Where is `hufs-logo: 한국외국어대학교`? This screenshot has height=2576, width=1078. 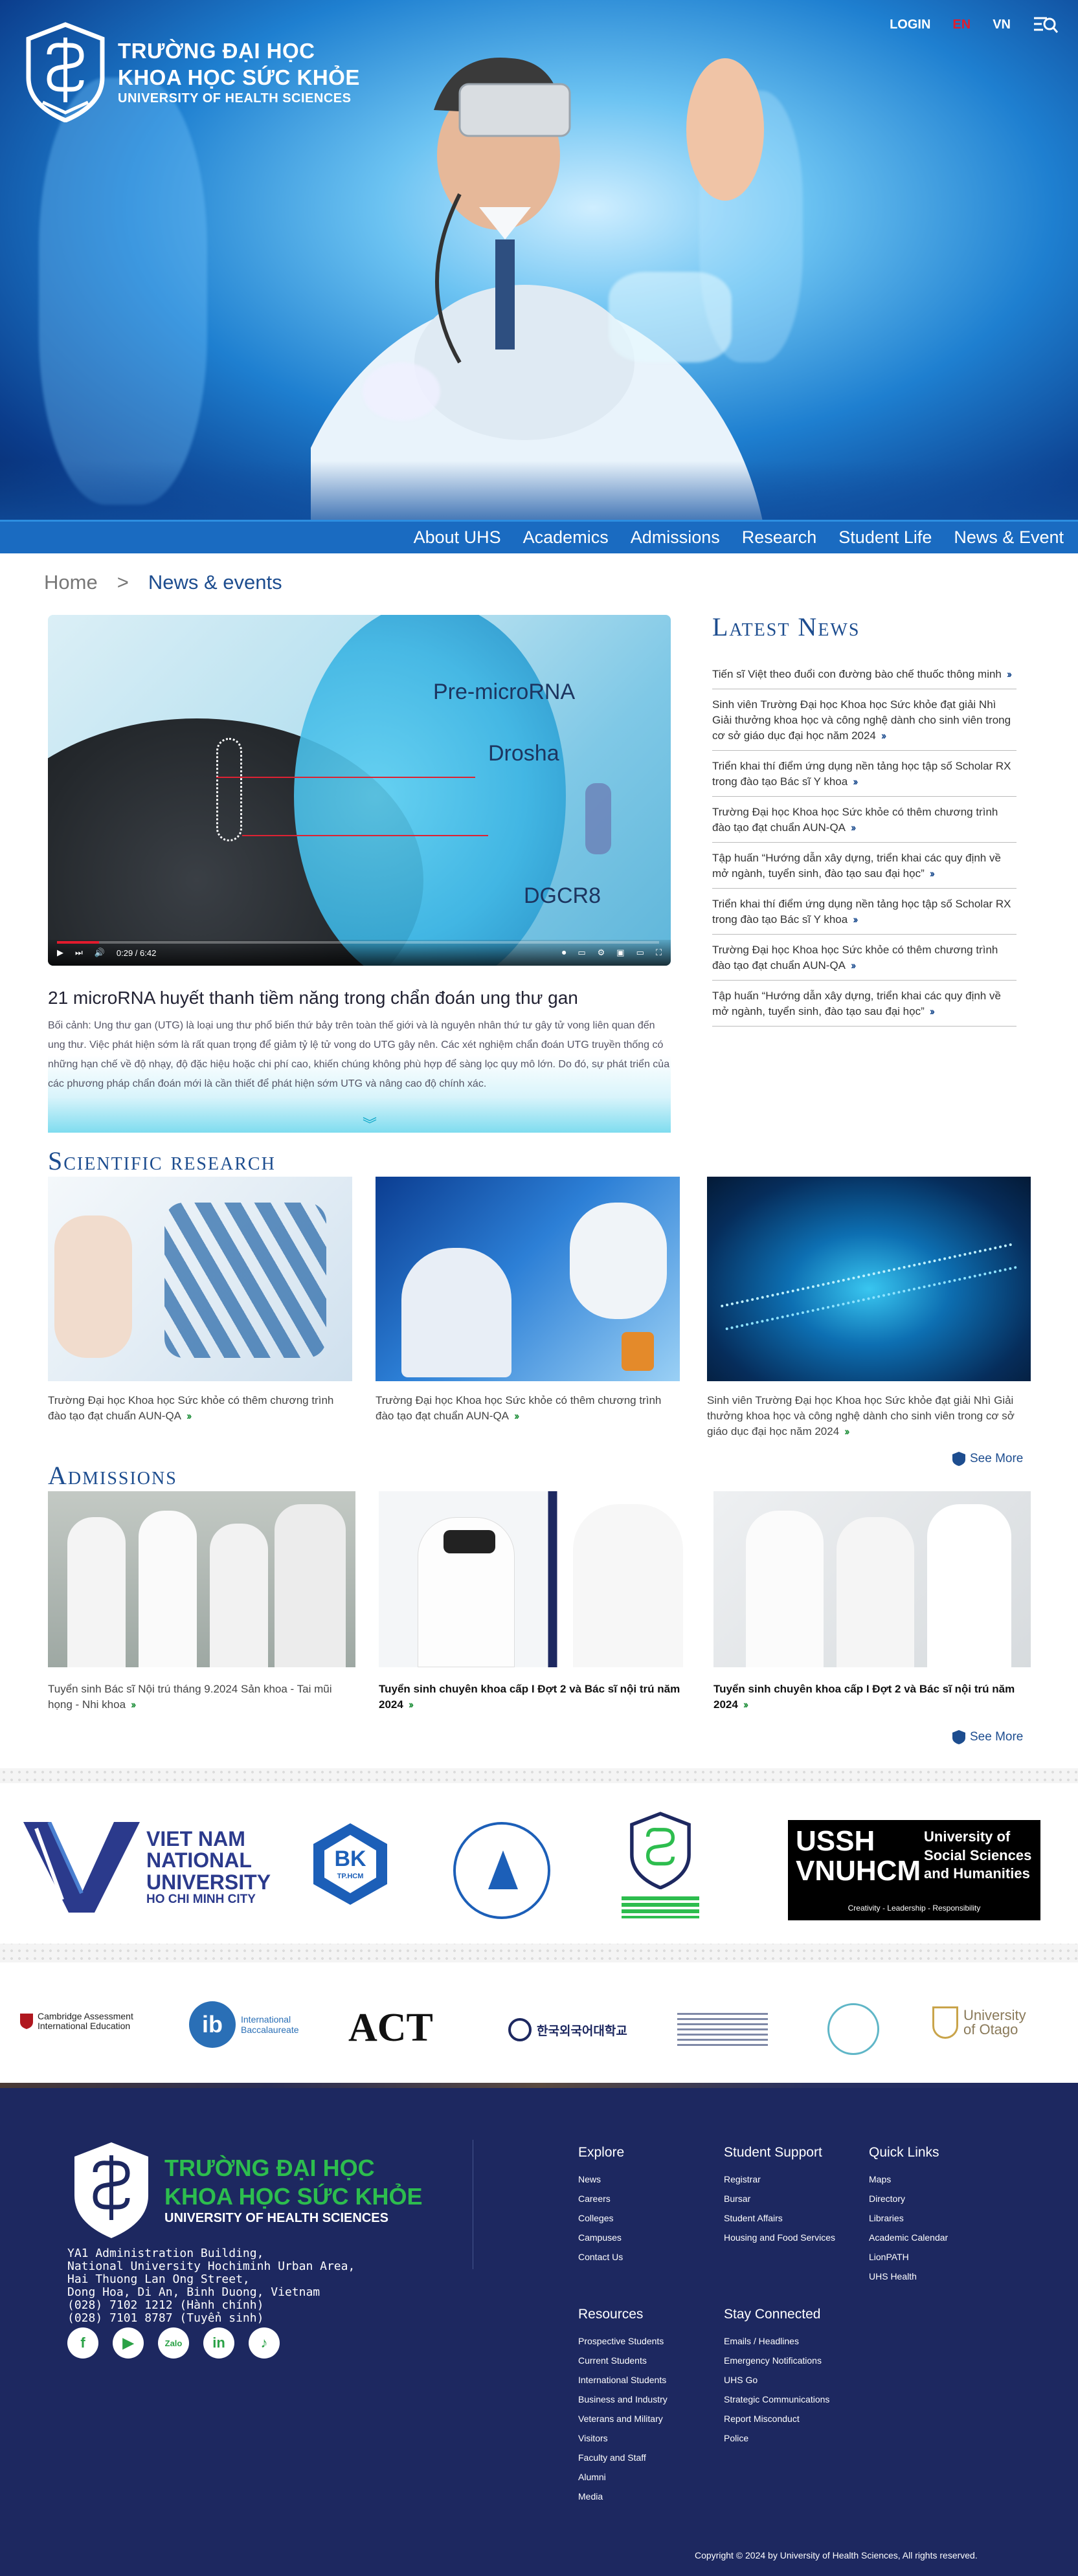
hufs-logo: 한국외국어대학교 is located at coordinates (567, 2029).